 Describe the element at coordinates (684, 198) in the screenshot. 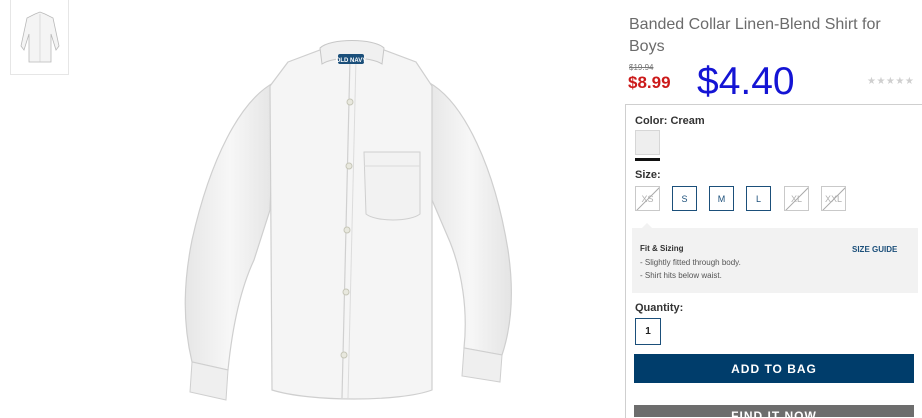

I see `size-option-s: S` at that location.